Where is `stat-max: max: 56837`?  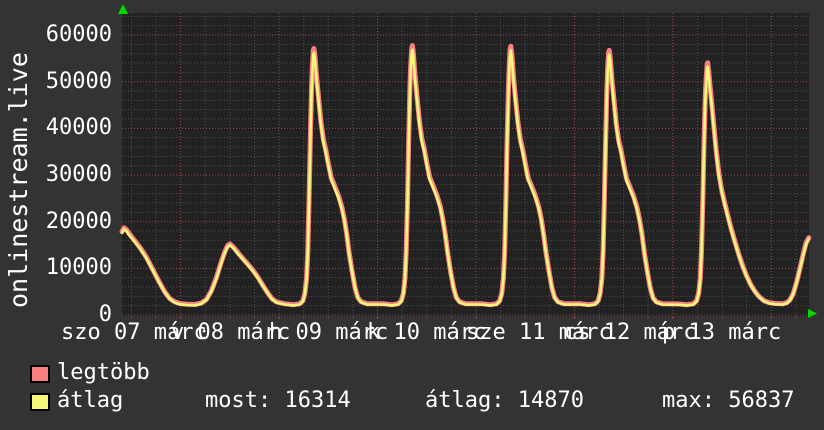
stat-max: max: 56837 is located at coordinates (728, 400).